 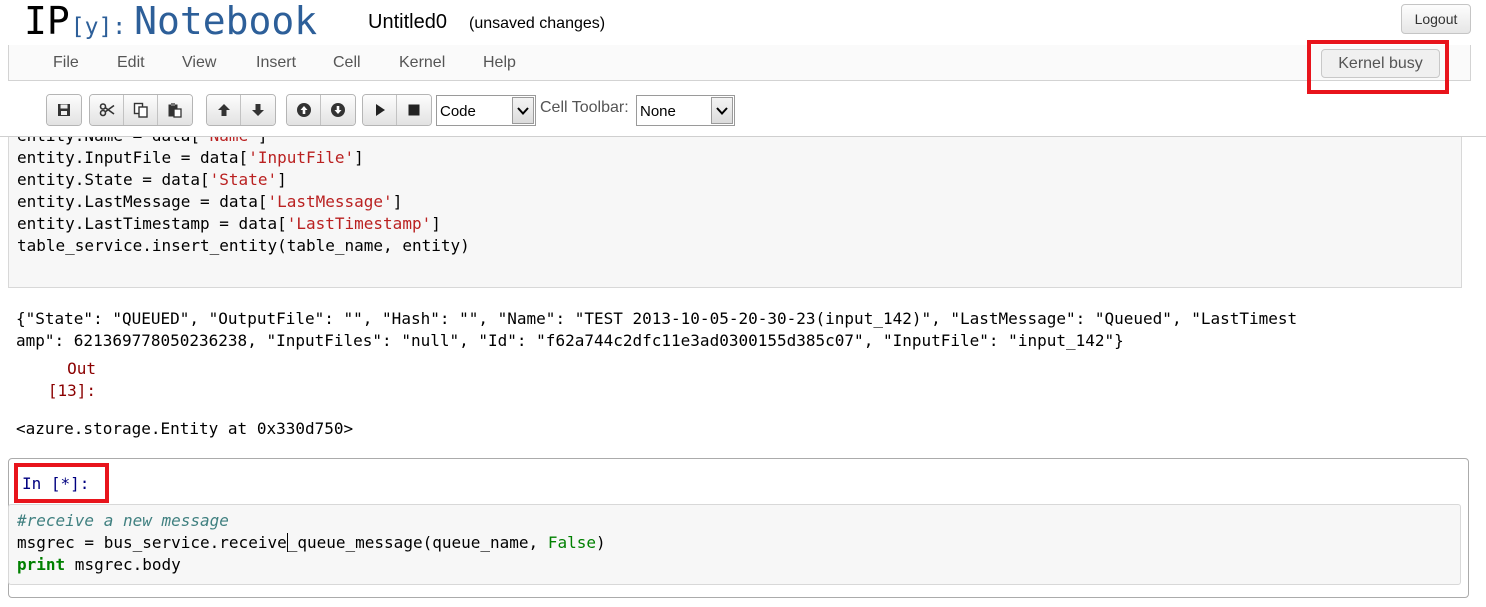 I want to click on insert-above-icon, so click(x=303, y=110).